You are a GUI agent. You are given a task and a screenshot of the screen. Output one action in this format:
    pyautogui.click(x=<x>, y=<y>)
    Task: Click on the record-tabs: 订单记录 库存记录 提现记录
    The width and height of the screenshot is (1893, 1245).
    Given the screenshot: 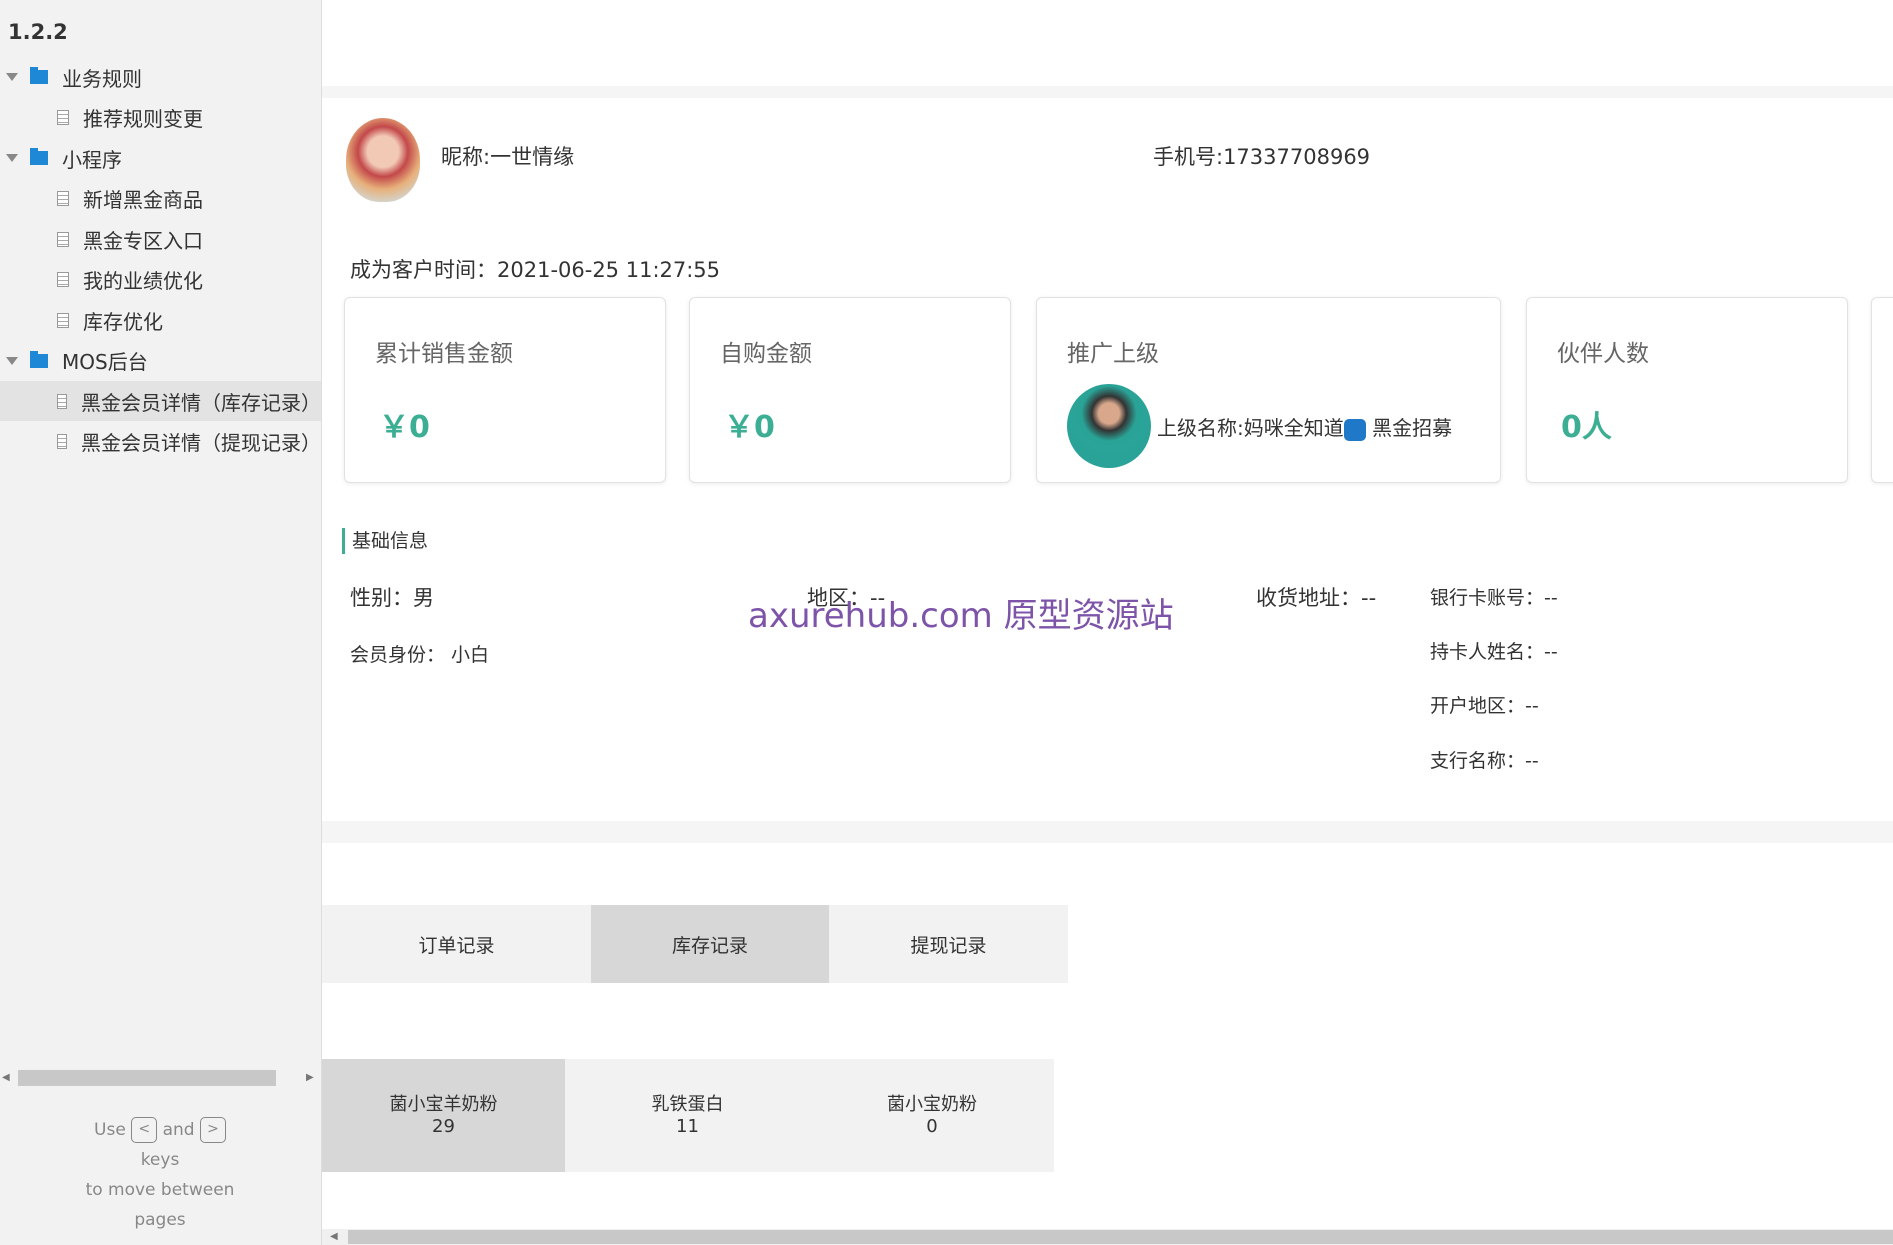 What is the action you would take?
    pyautogui.click(x=695, y=944)
    